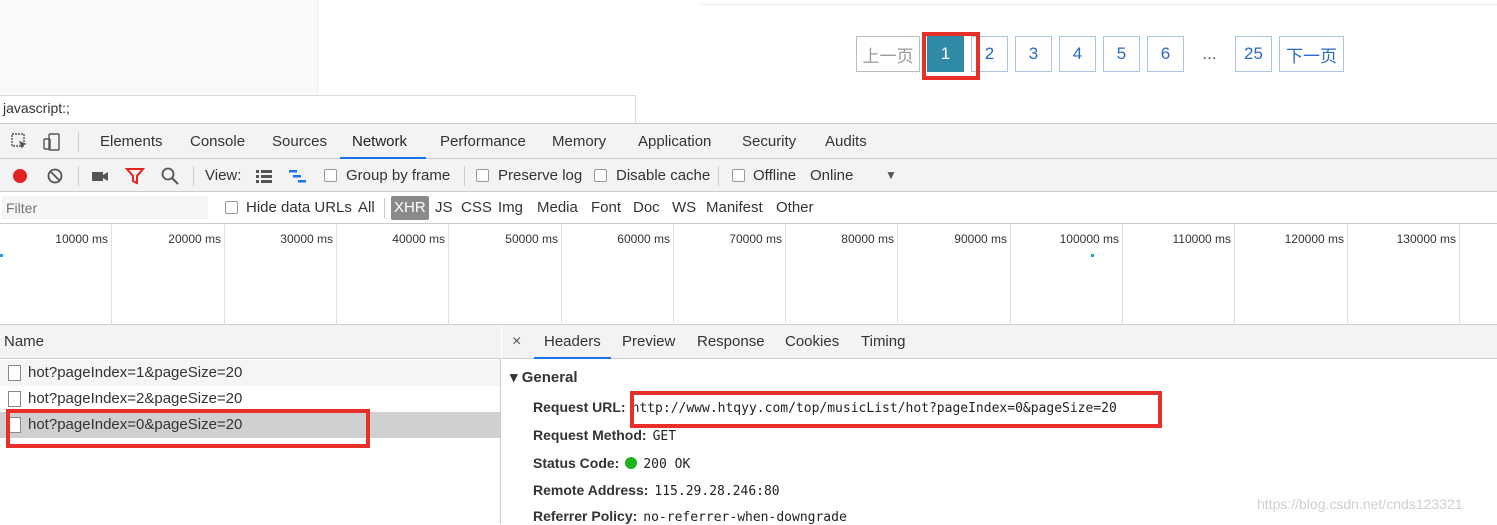  Describe the element at coordinates (664, 436) in the screenshot. I see `request-method-value: GET` at that location.